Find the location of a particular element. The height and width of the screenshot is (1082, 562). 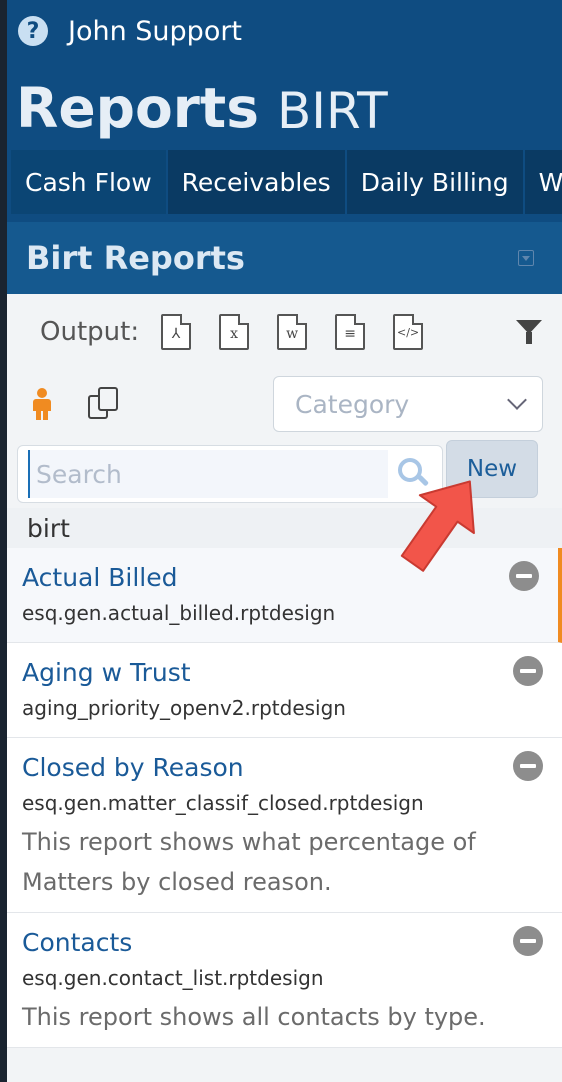

tab-w: W is located at coordinates (543, 182).